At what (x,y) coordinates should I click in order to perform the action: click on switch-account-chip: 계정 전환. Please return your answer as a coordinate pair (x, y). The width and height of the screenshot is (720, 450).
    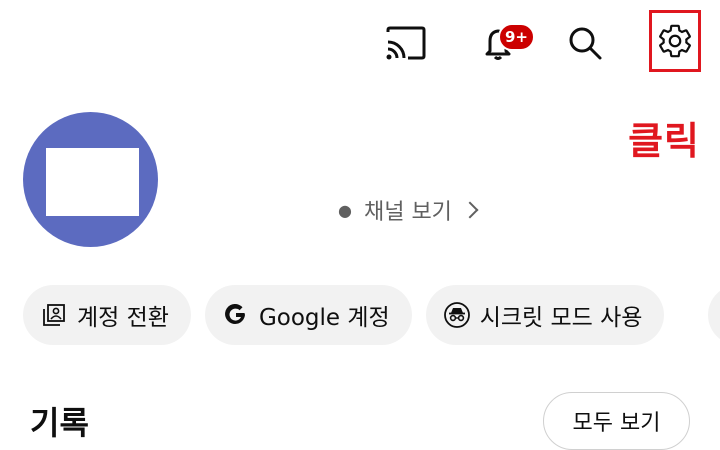
    Looking at the image, I should click on (107, 315).